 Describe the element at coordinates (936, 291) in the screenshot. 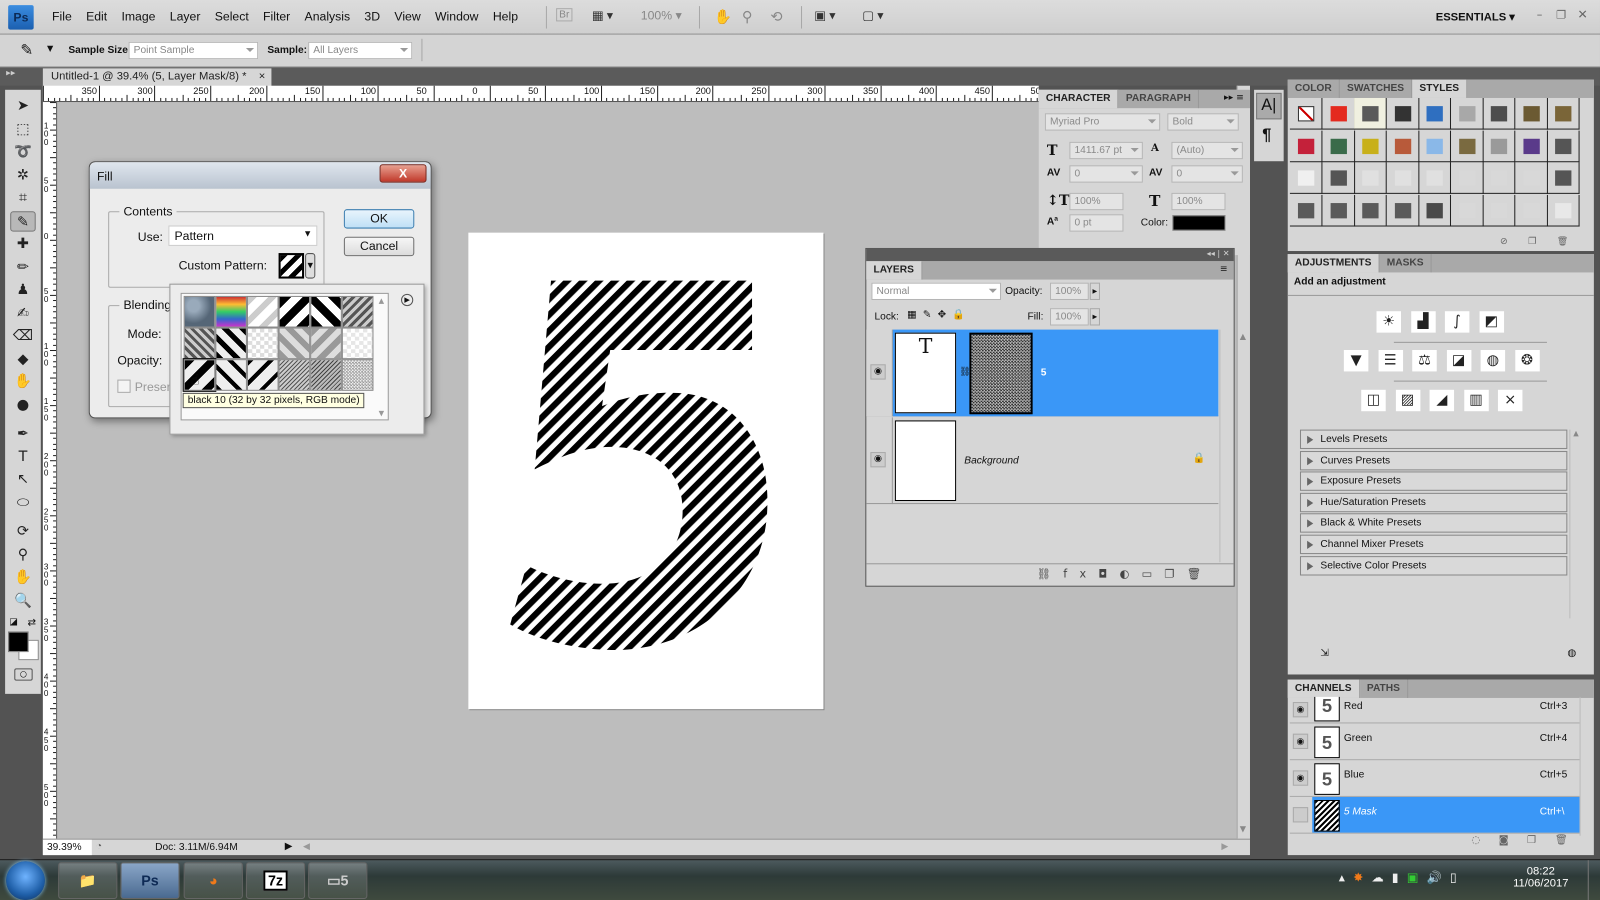

I see `blend-mode-select: Normal` at that location.